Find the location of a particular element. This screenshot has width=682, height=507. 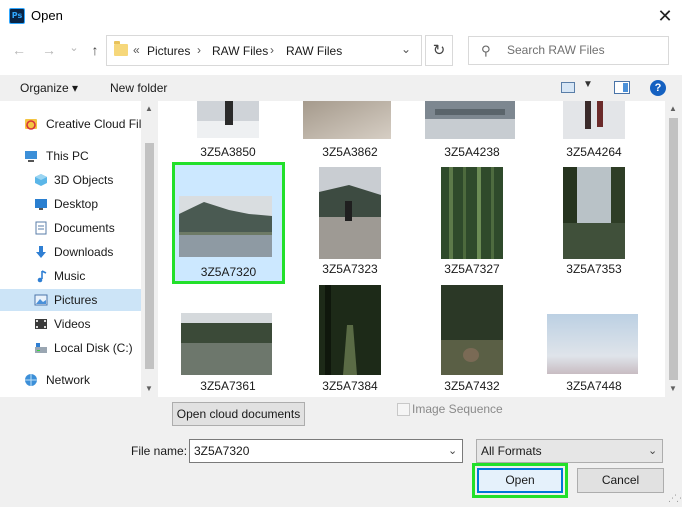

file-format-select: All Formats ⌄ is located at coordinates (569, 451).